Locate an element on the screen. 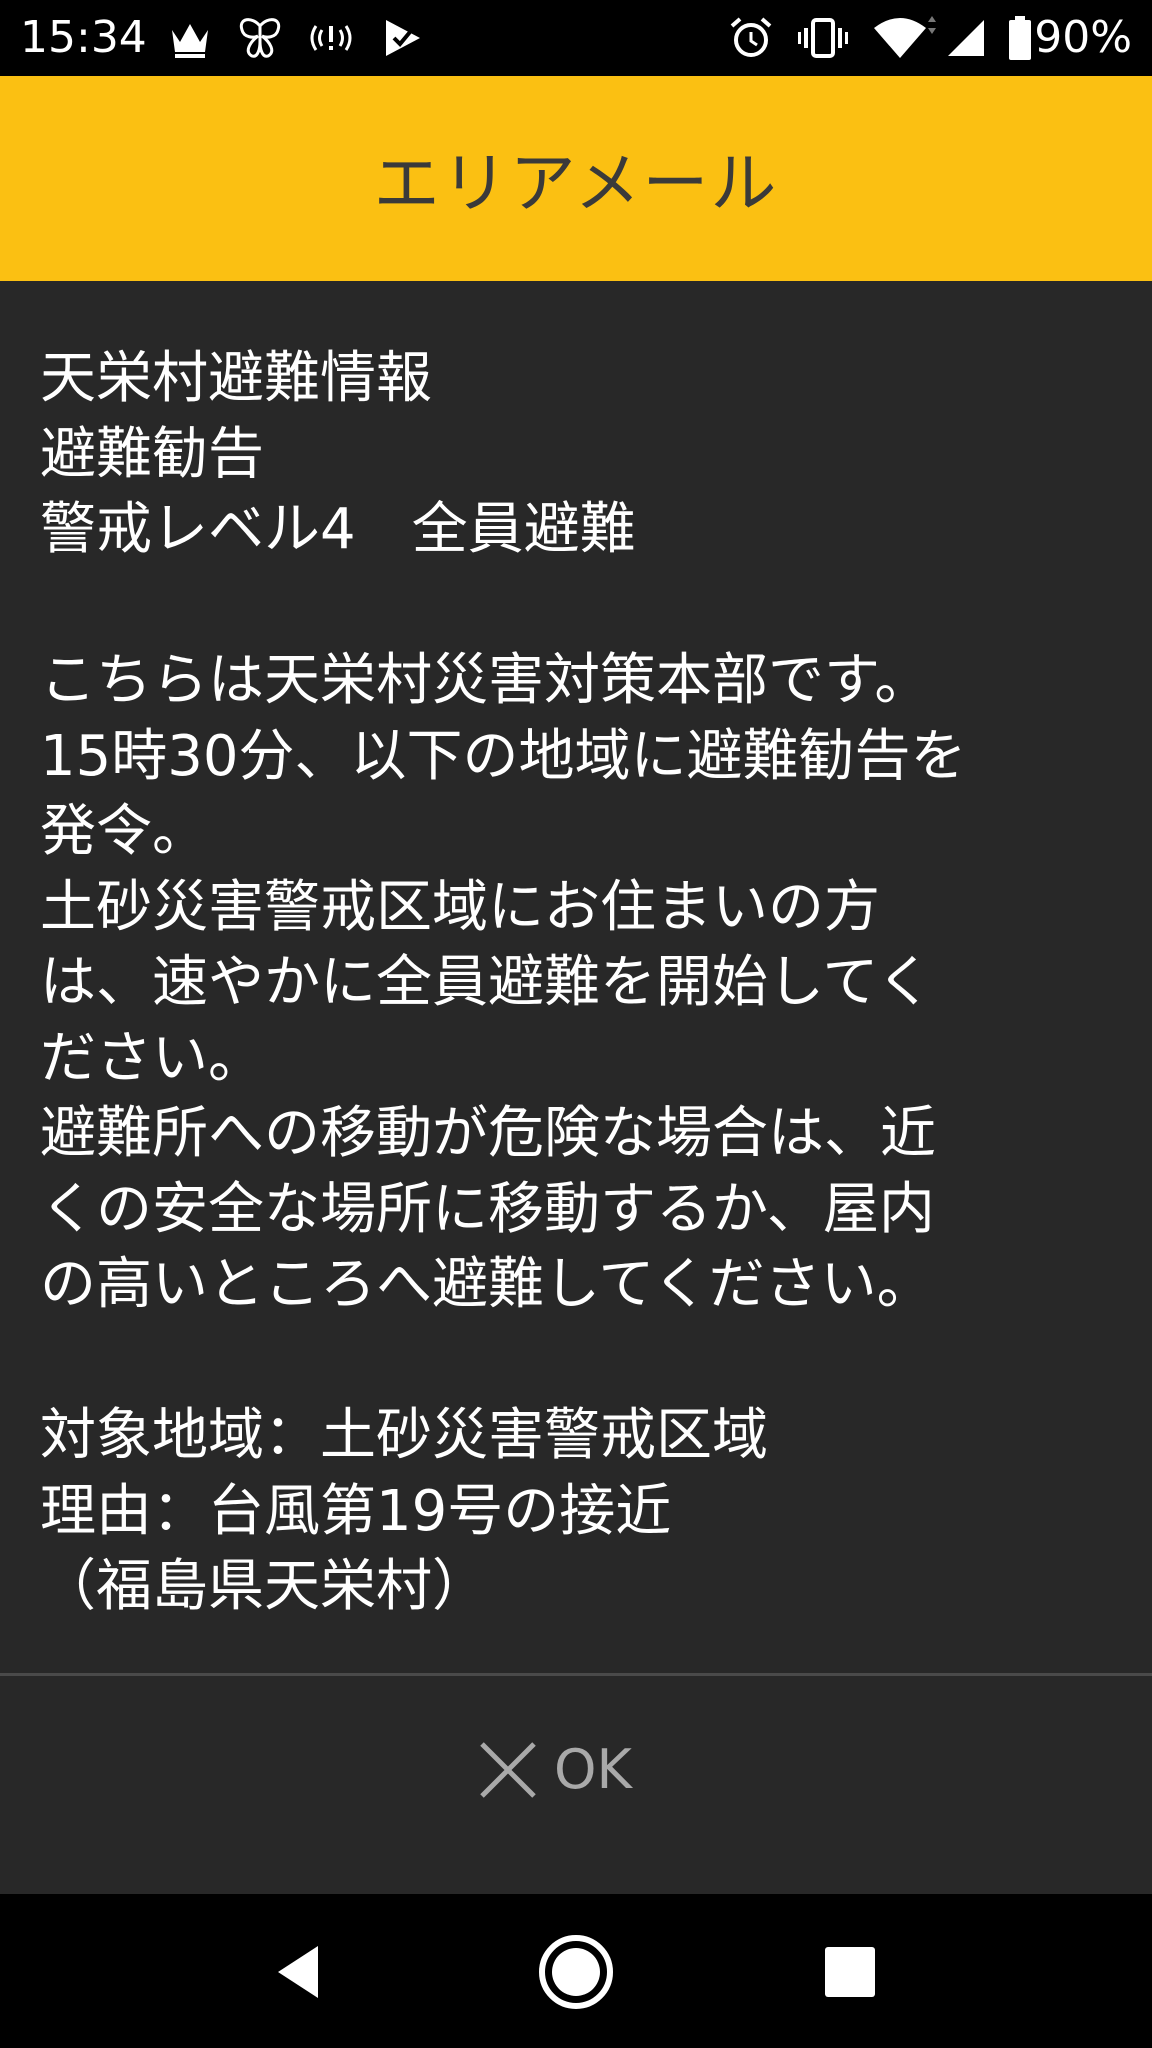 This screenshot has height=2048, width=1152. battery-icon is located at coordinates (1020, 38).